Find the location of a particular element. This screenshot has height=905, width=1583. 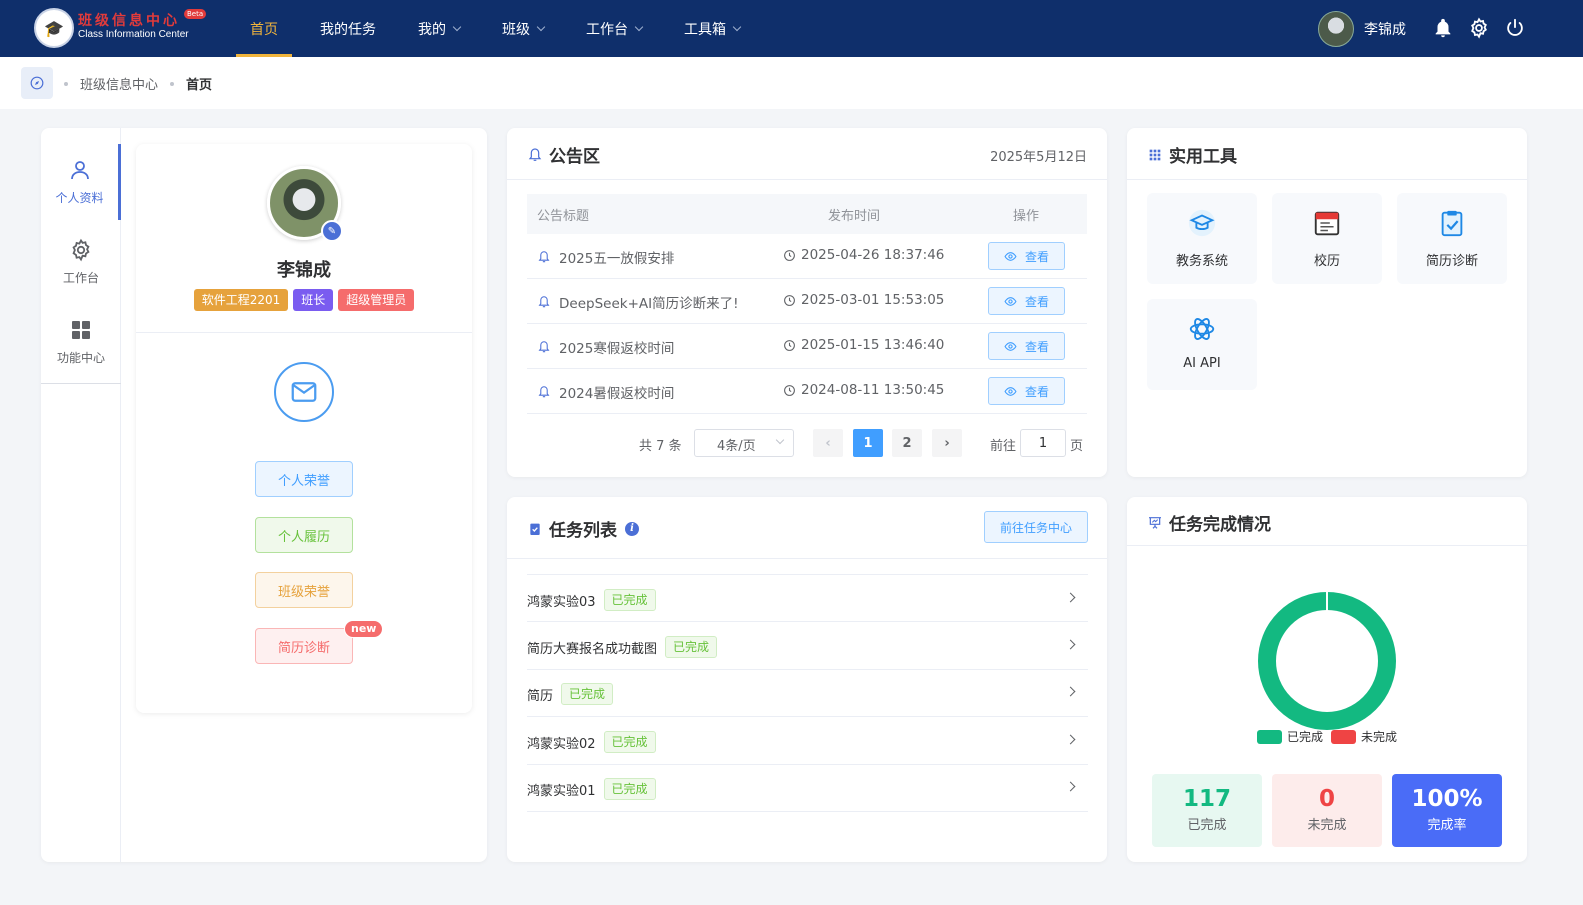

next-page-button: › is located at coordinates (947, 443).